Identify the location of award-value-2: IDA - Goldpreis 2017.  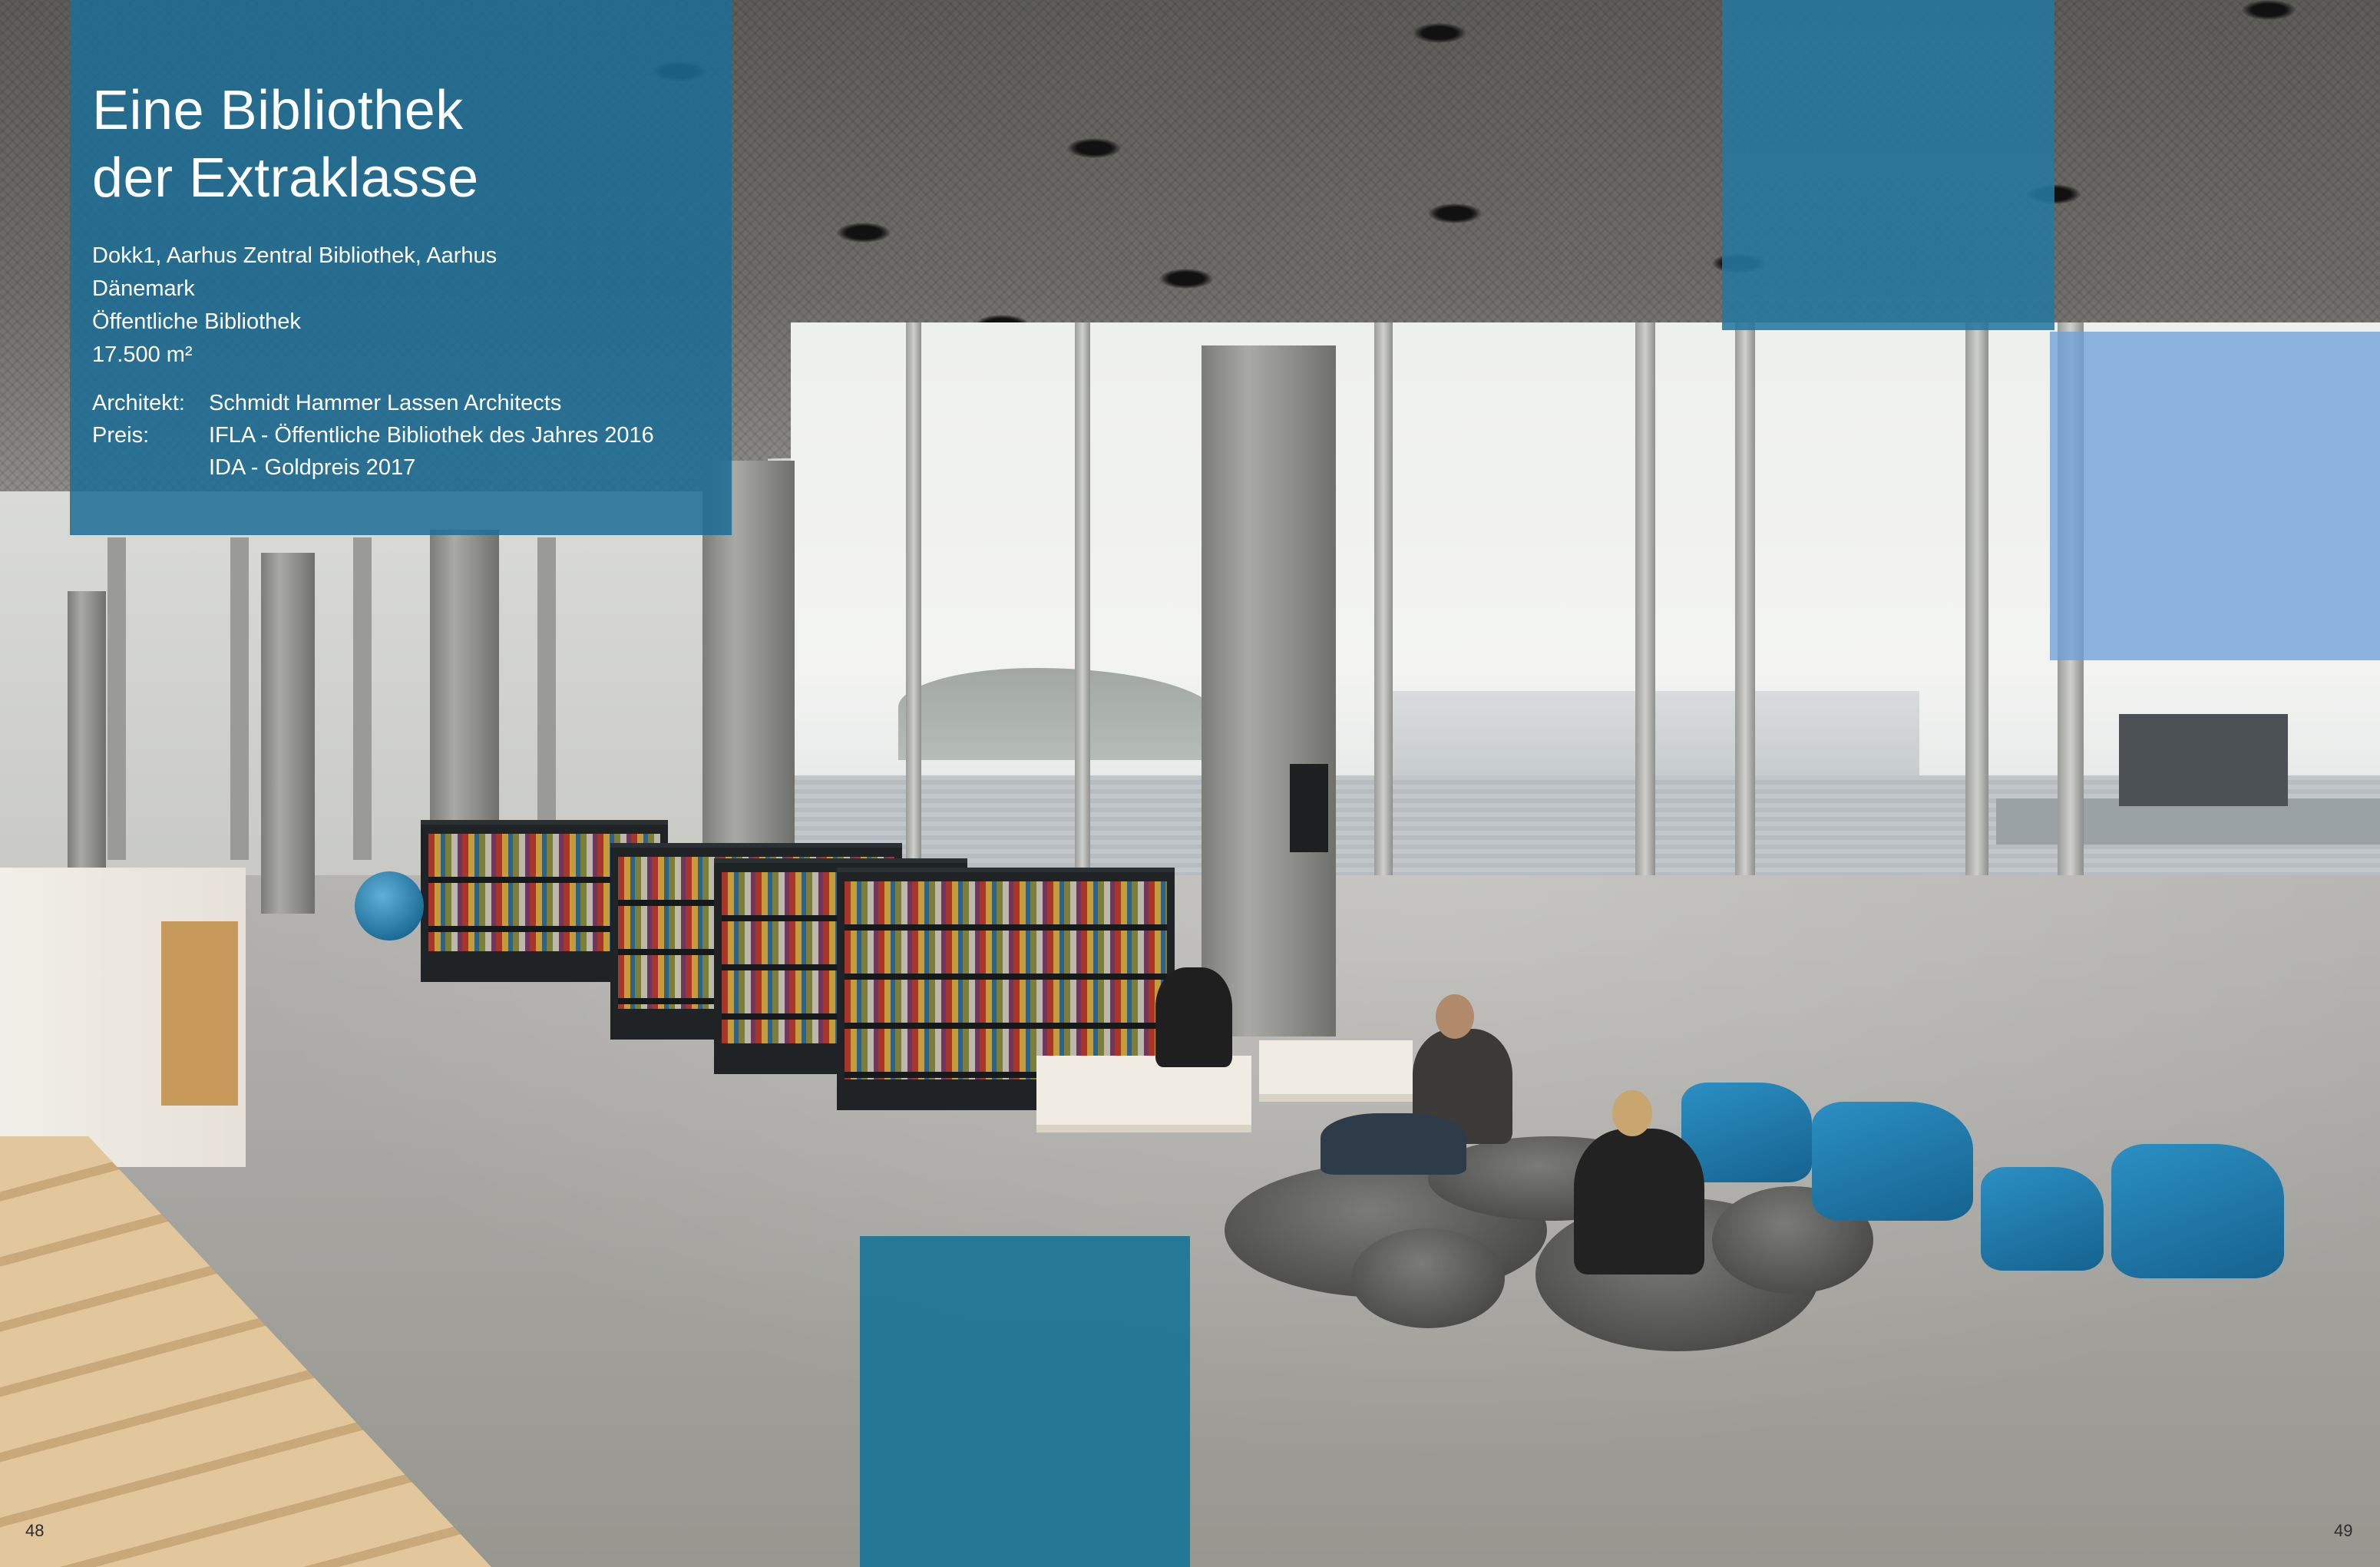
(312, 467).